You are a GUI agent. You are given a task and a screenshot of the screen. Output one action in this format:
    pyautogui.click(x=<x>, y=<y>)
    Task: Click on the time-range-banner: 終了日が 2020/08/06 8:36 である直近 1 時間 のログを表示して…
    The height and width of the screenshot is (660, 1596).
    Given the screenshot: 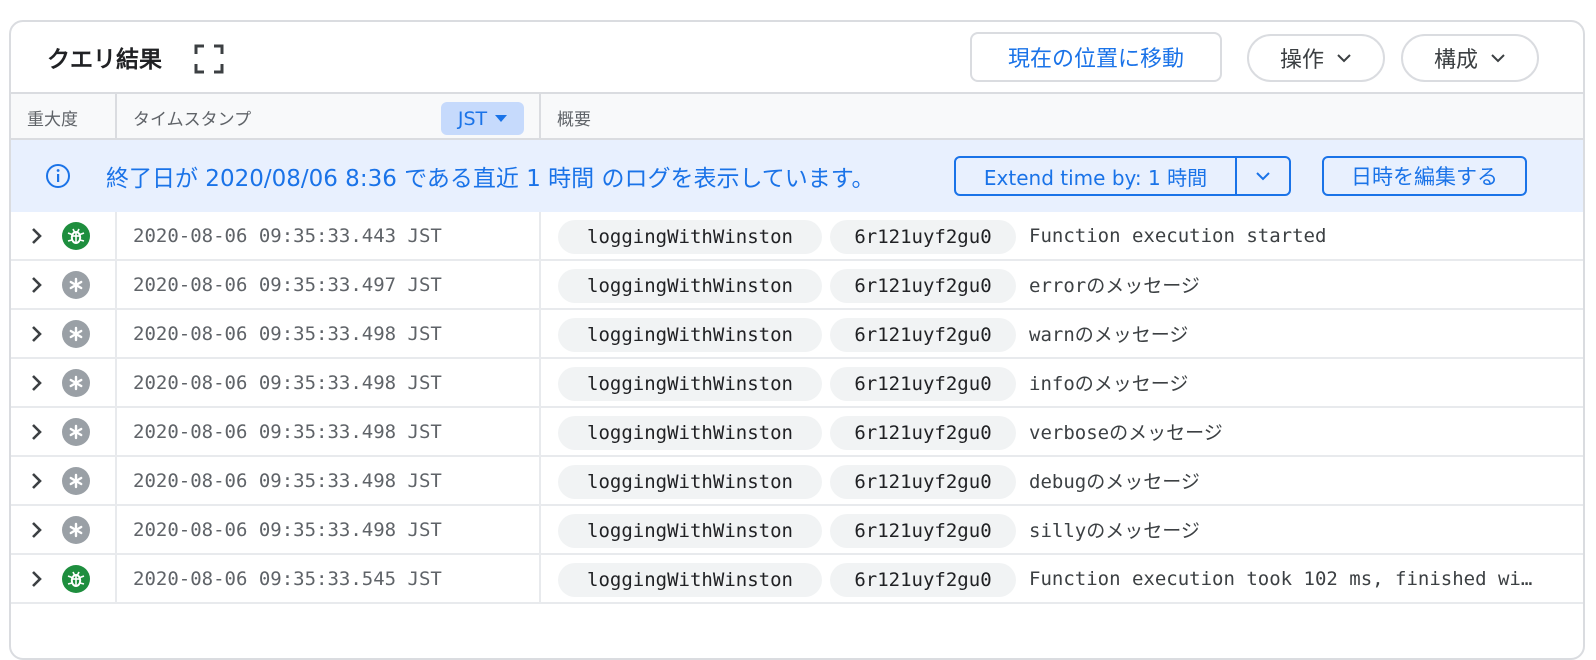 What is the action you would take?
    pyautogui.click(x=797, y=176)
    